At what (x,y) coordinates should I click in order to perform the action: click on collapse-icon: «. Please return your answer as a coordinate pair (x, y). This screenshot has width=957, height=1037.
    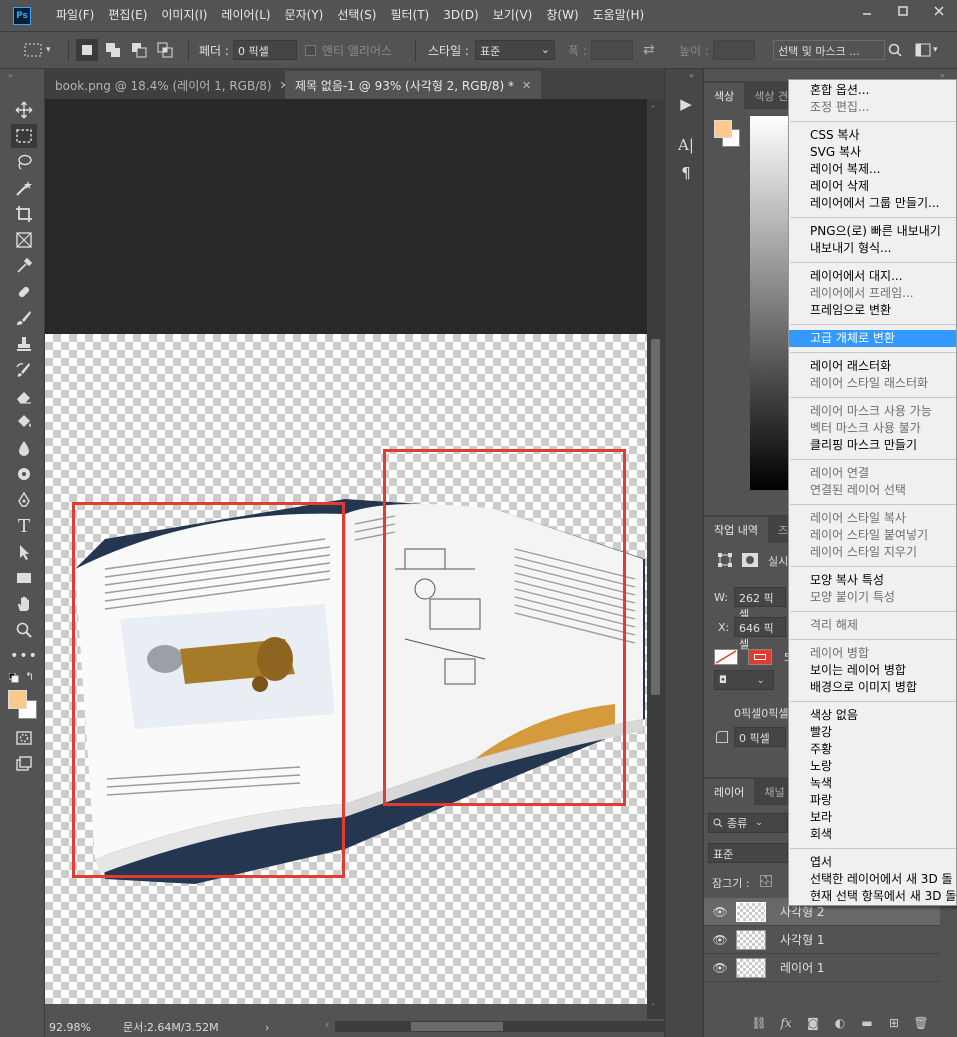
    Looking at the image, I should click on (691, 75).